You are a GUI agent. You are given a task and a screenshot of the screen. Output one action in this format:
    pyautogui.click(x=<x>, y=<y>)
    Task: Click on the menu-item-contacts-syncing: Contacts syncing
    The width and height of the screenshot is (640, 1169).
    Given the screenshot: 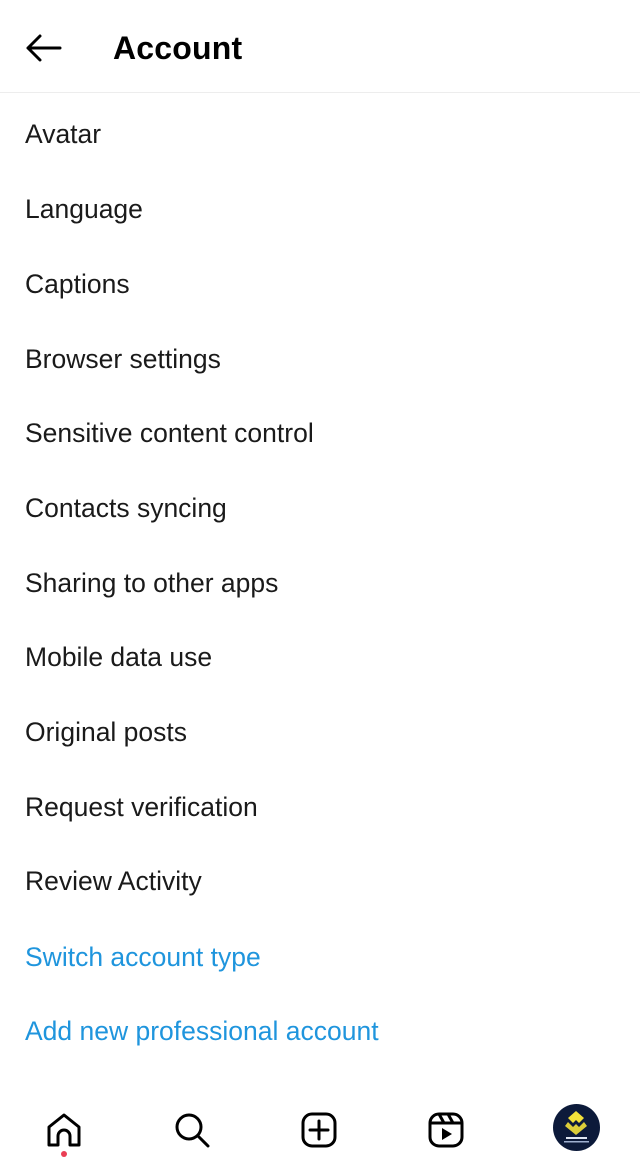 What is the action you would take?
    pyautogui.click(x=126, y=508)
    